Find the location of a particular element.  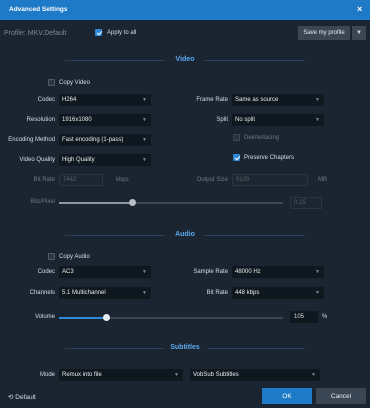

volume-slider is located at coordinates (171, 317).